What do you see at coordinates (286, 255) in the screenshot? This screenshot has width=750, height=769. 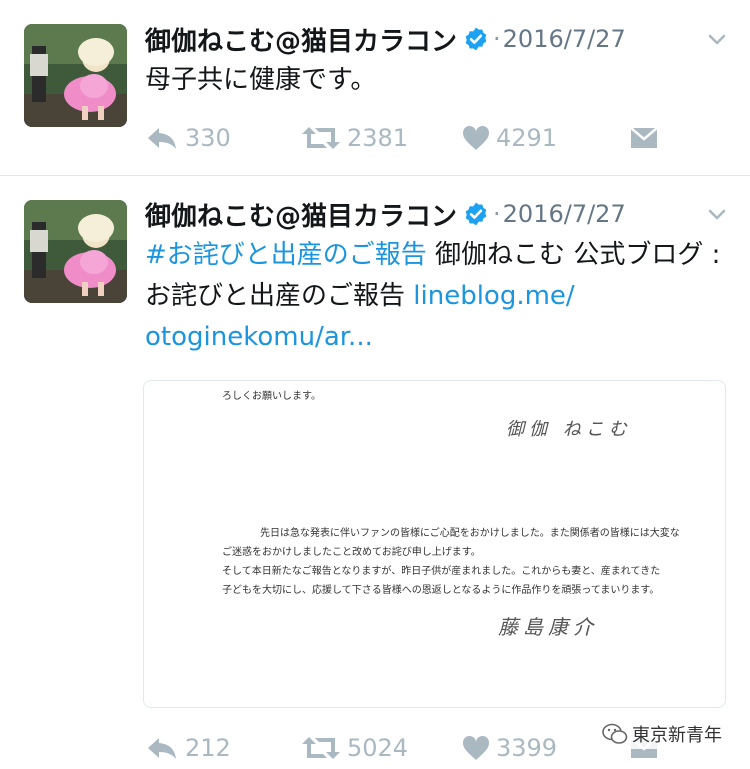 I see `hashtag-link: #お詫びと出産のご報告` at bounding box center [286, 255].